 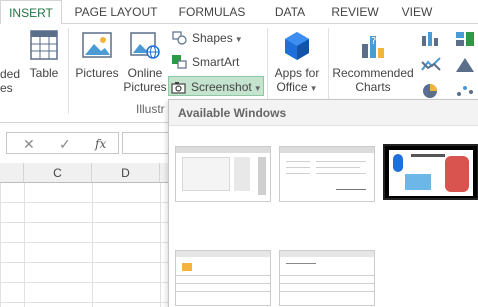 What do you see at coordinates (126, 173) in the screenshot?
I see `column-header-d: D` at bounding box center [126, 173].